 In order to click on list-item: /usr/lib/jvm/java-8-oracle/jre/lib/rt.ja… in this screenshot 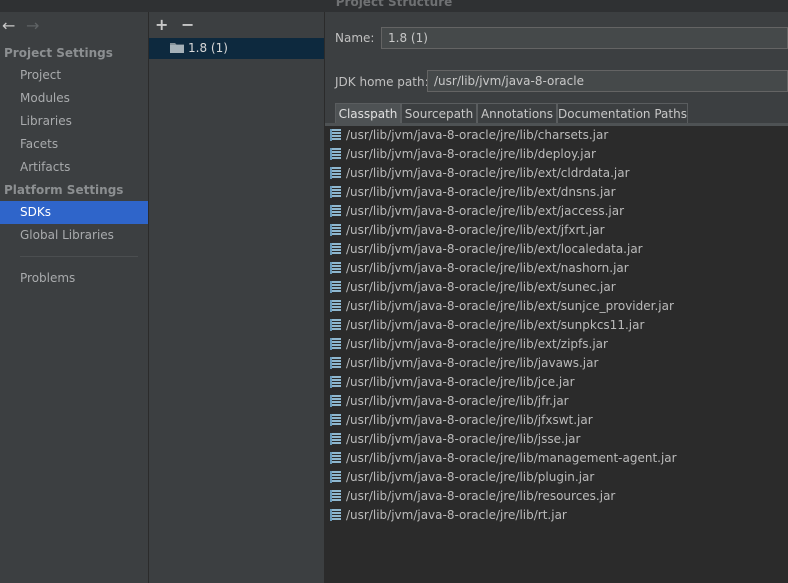, I will do `click(556, 515)`.